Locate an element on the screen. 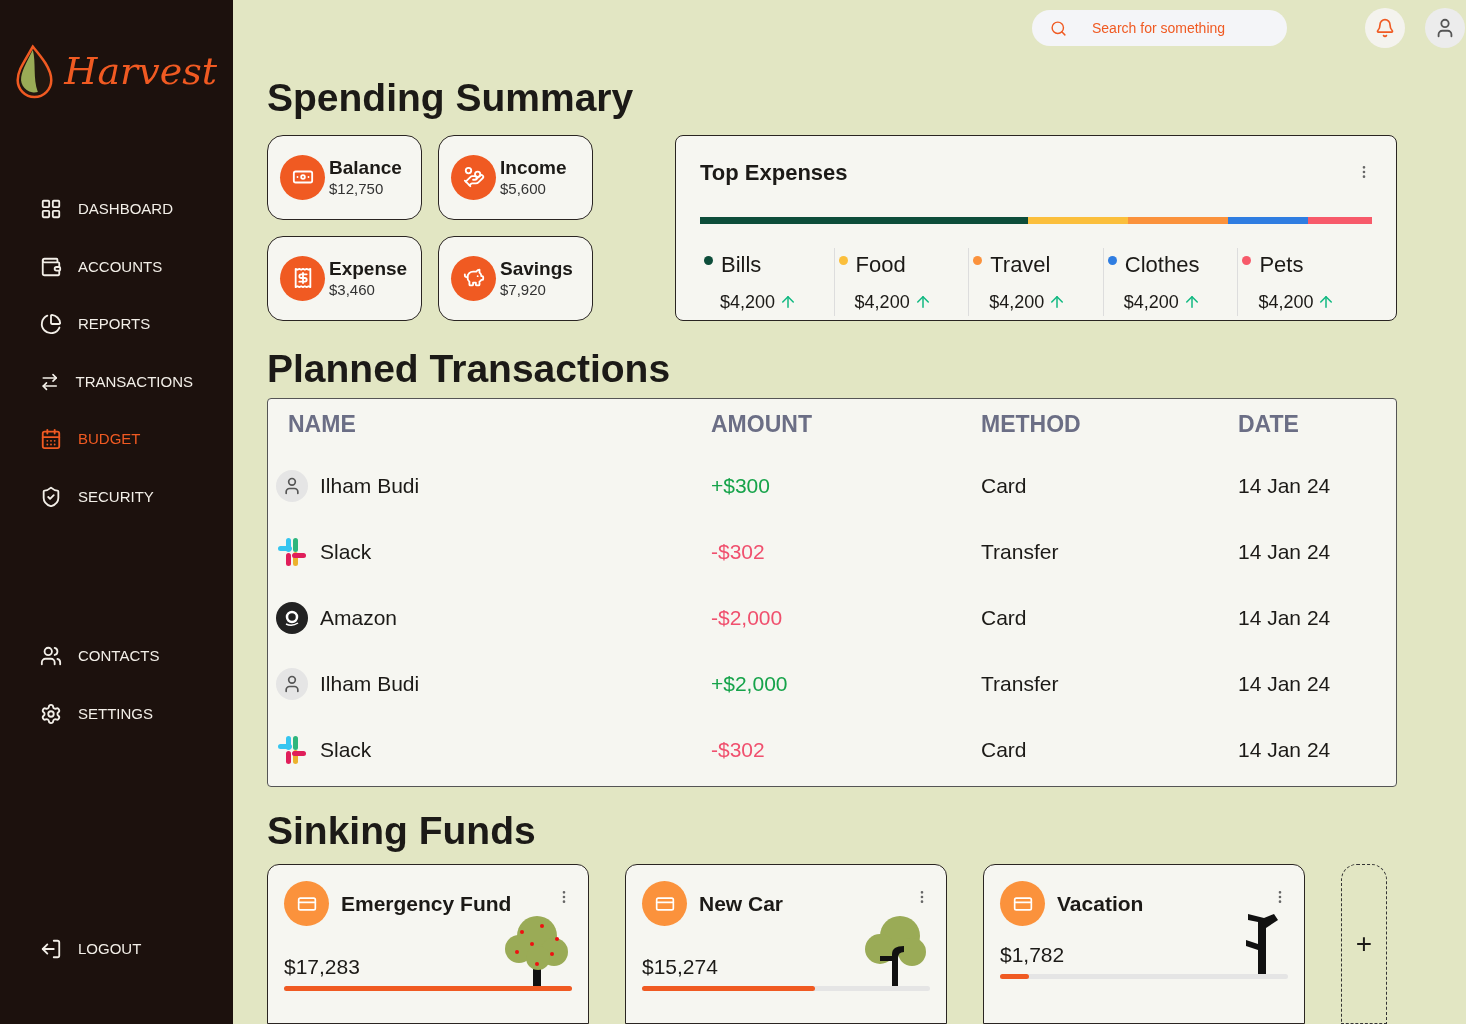 Image resolution: width=1466 pixels, height=1024 pixels. nav-item: REPORTS is located at coordinates (116, 324).